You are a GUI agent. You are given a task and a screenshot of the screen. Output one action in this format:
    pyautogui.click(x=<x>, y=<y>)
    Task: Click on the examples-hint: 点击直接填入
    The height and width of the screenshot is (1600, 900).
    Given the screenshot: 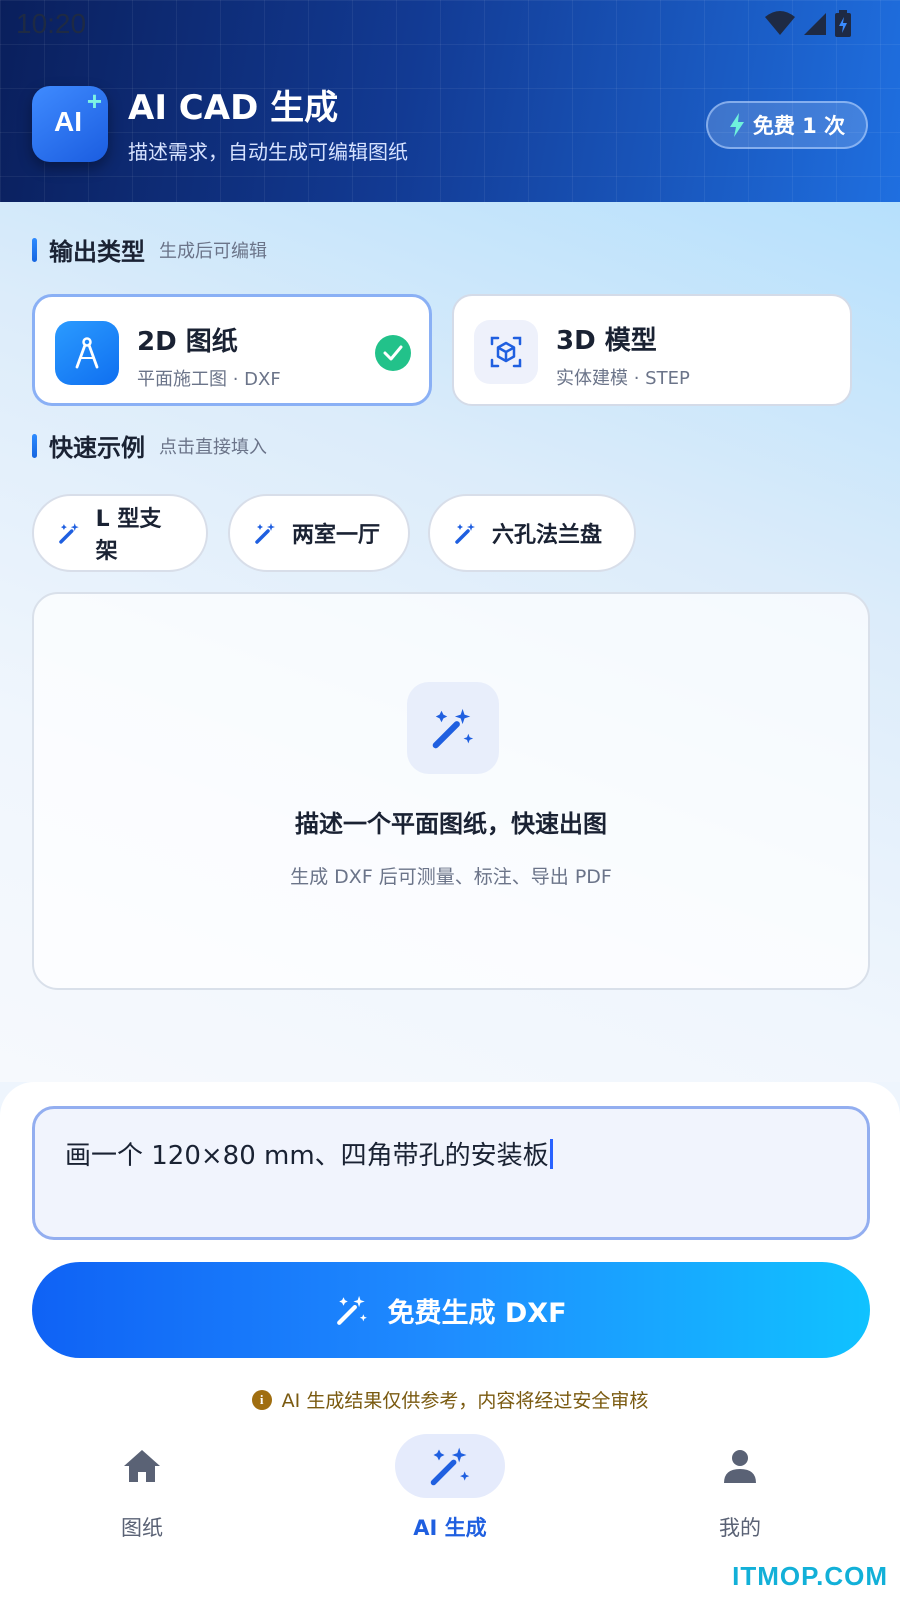 What is the action you would take?
    pyautogui.click(x=213, y=447)
    